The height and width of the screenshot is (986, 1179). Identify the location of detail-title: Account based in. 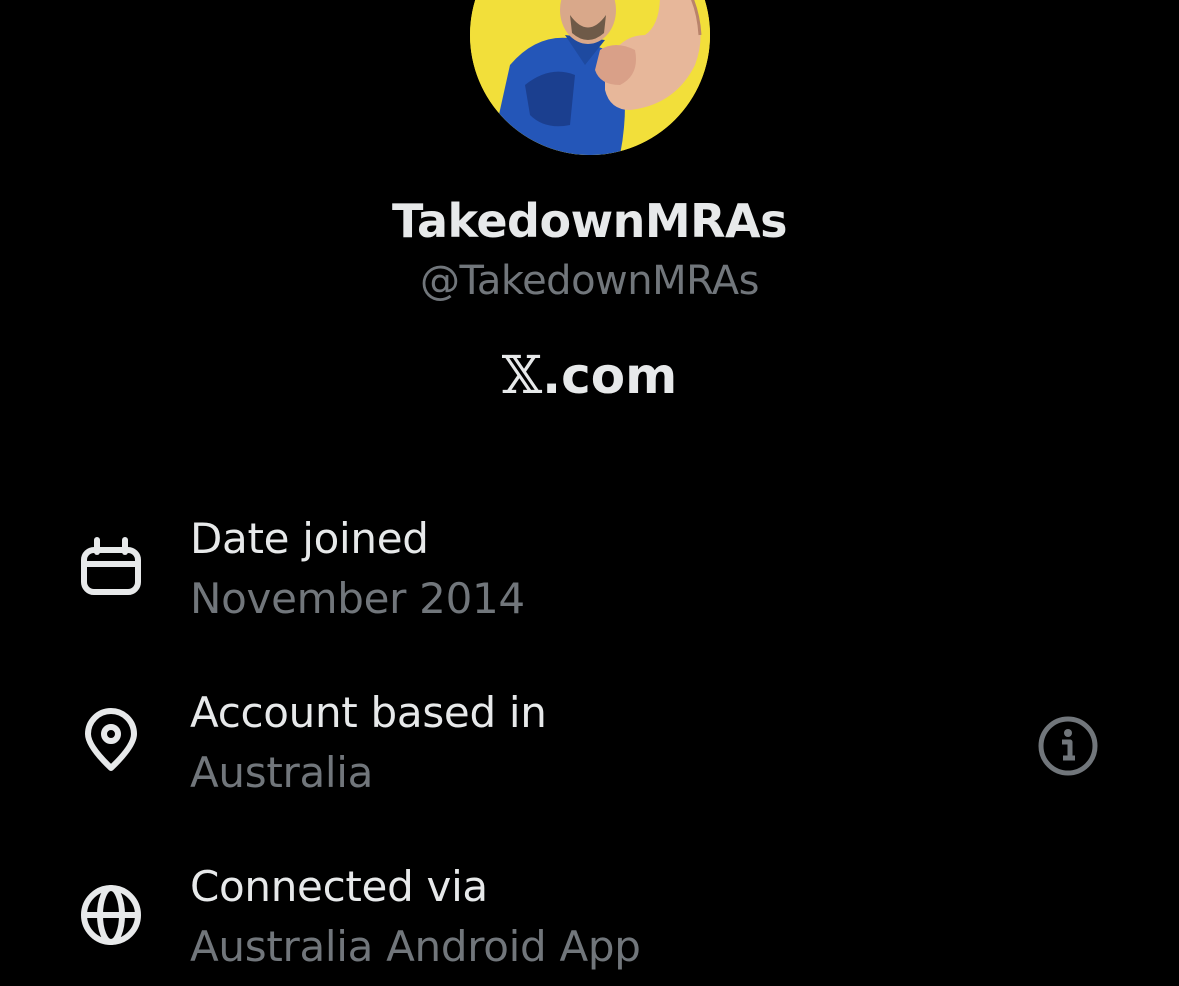
(368, 712).